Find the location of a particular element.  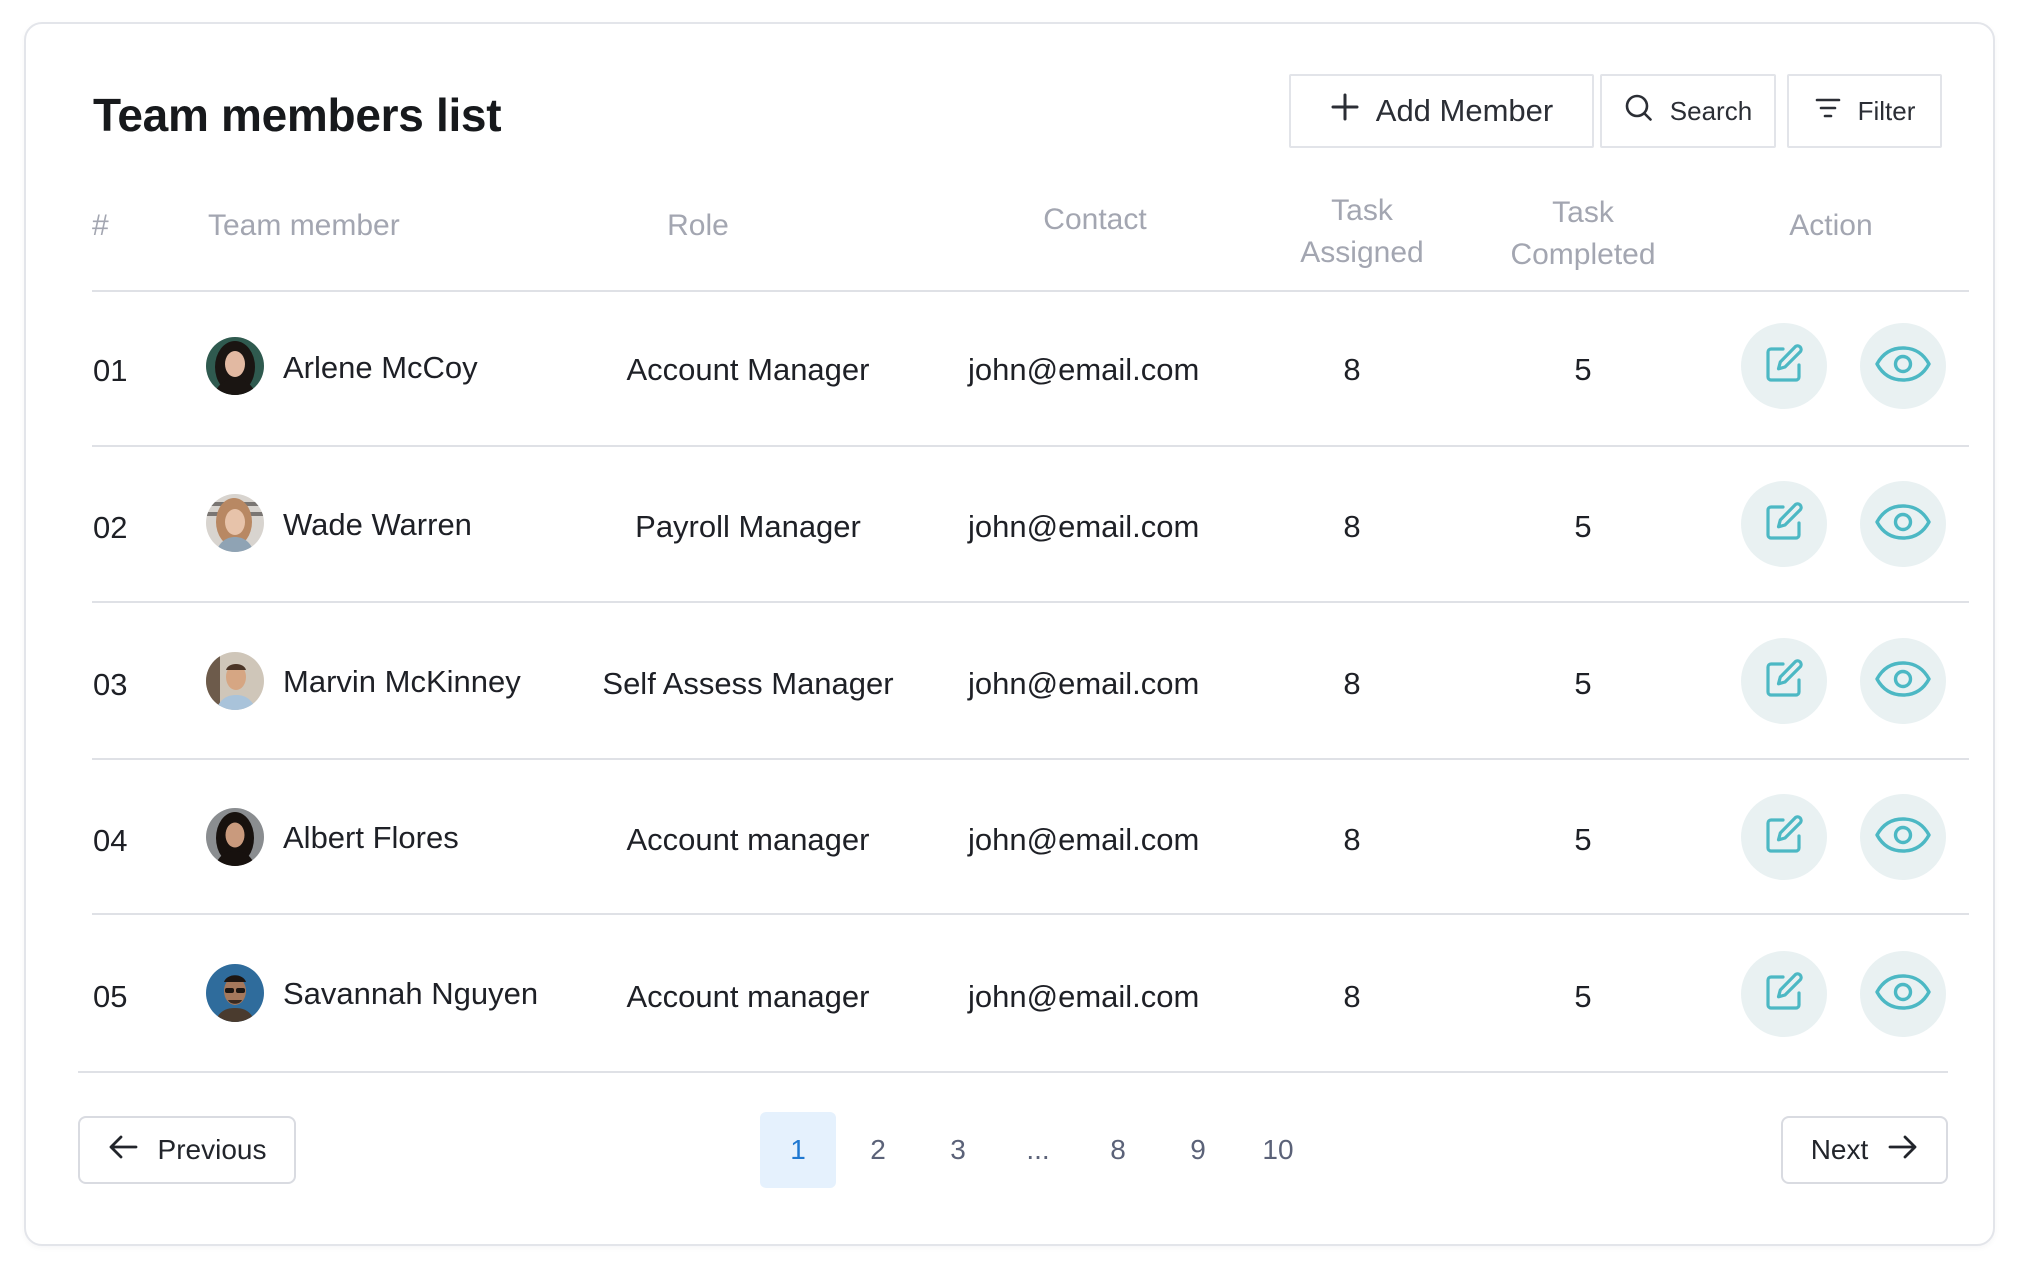

next-button: Next is located at coordinates (1864, 1150).